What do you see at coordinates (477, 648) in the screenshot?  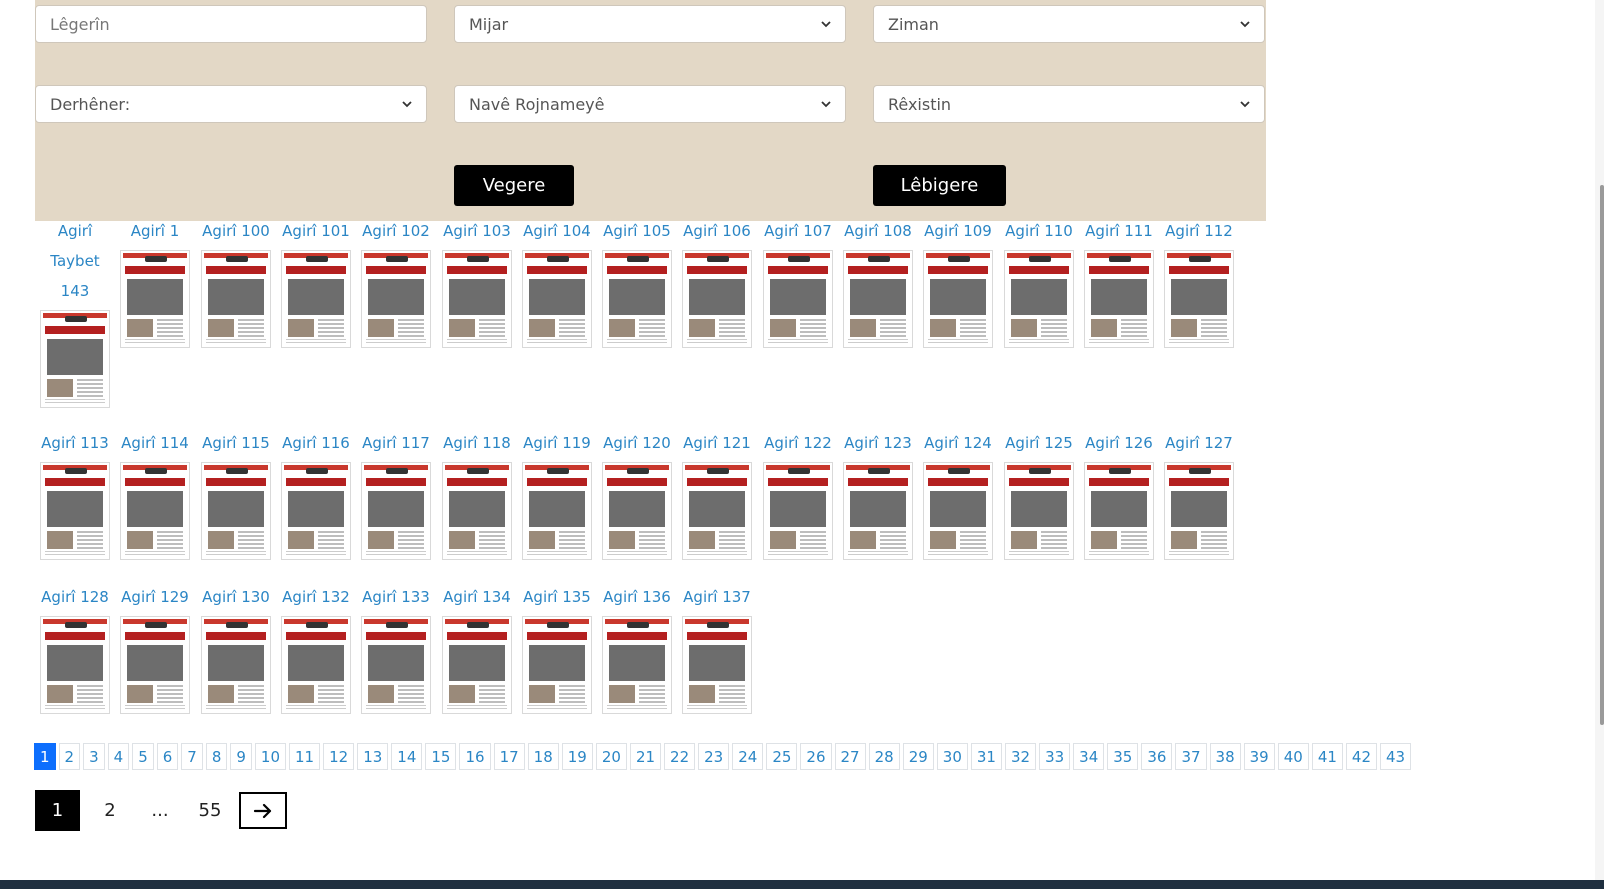 I see `issue-item: Agirî 134` at bounding box center [477, 648].